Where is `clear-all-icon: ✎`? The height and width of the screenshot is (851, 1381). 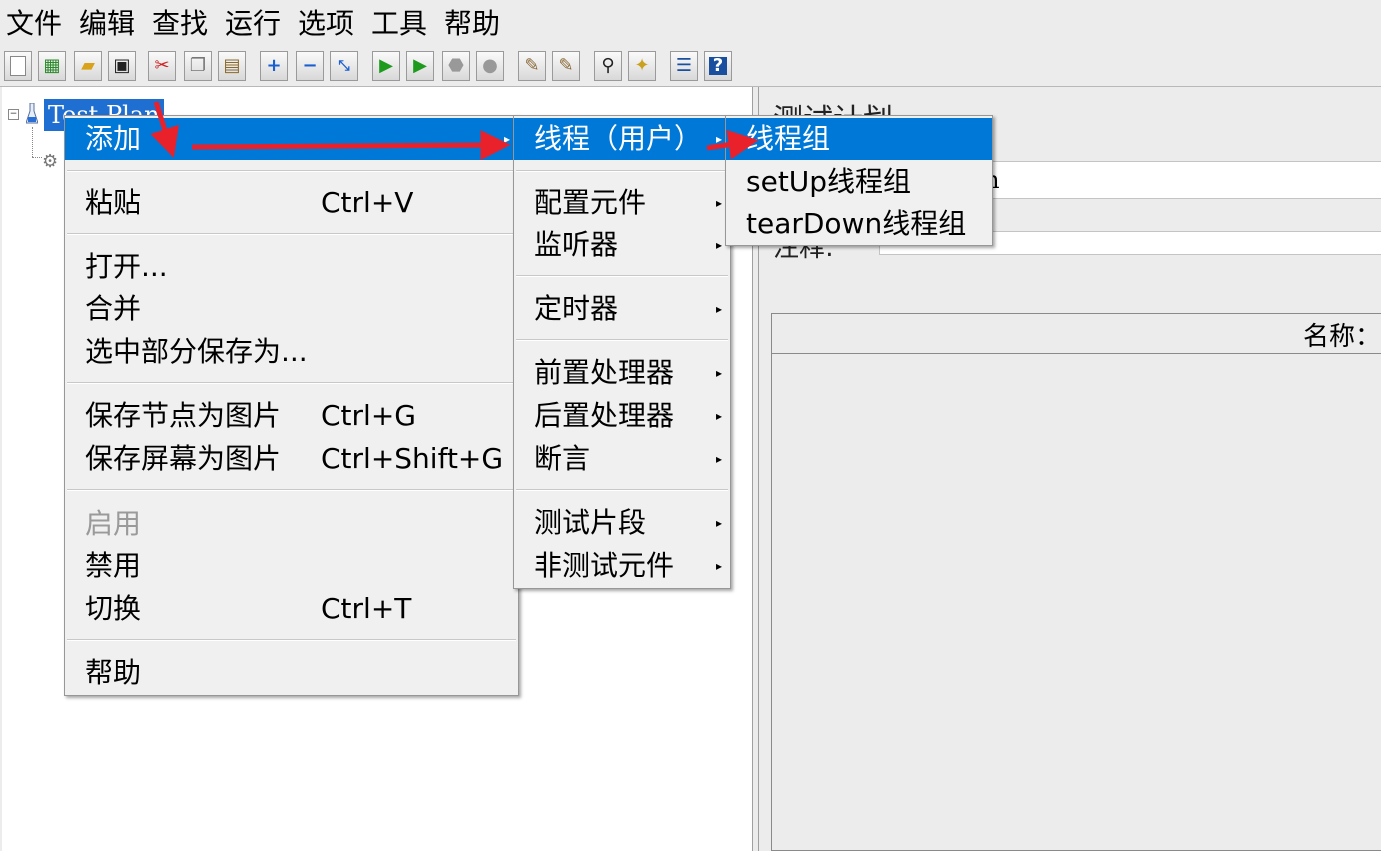
clear-all-icon: ✎ is located at coordinates (566, 66).